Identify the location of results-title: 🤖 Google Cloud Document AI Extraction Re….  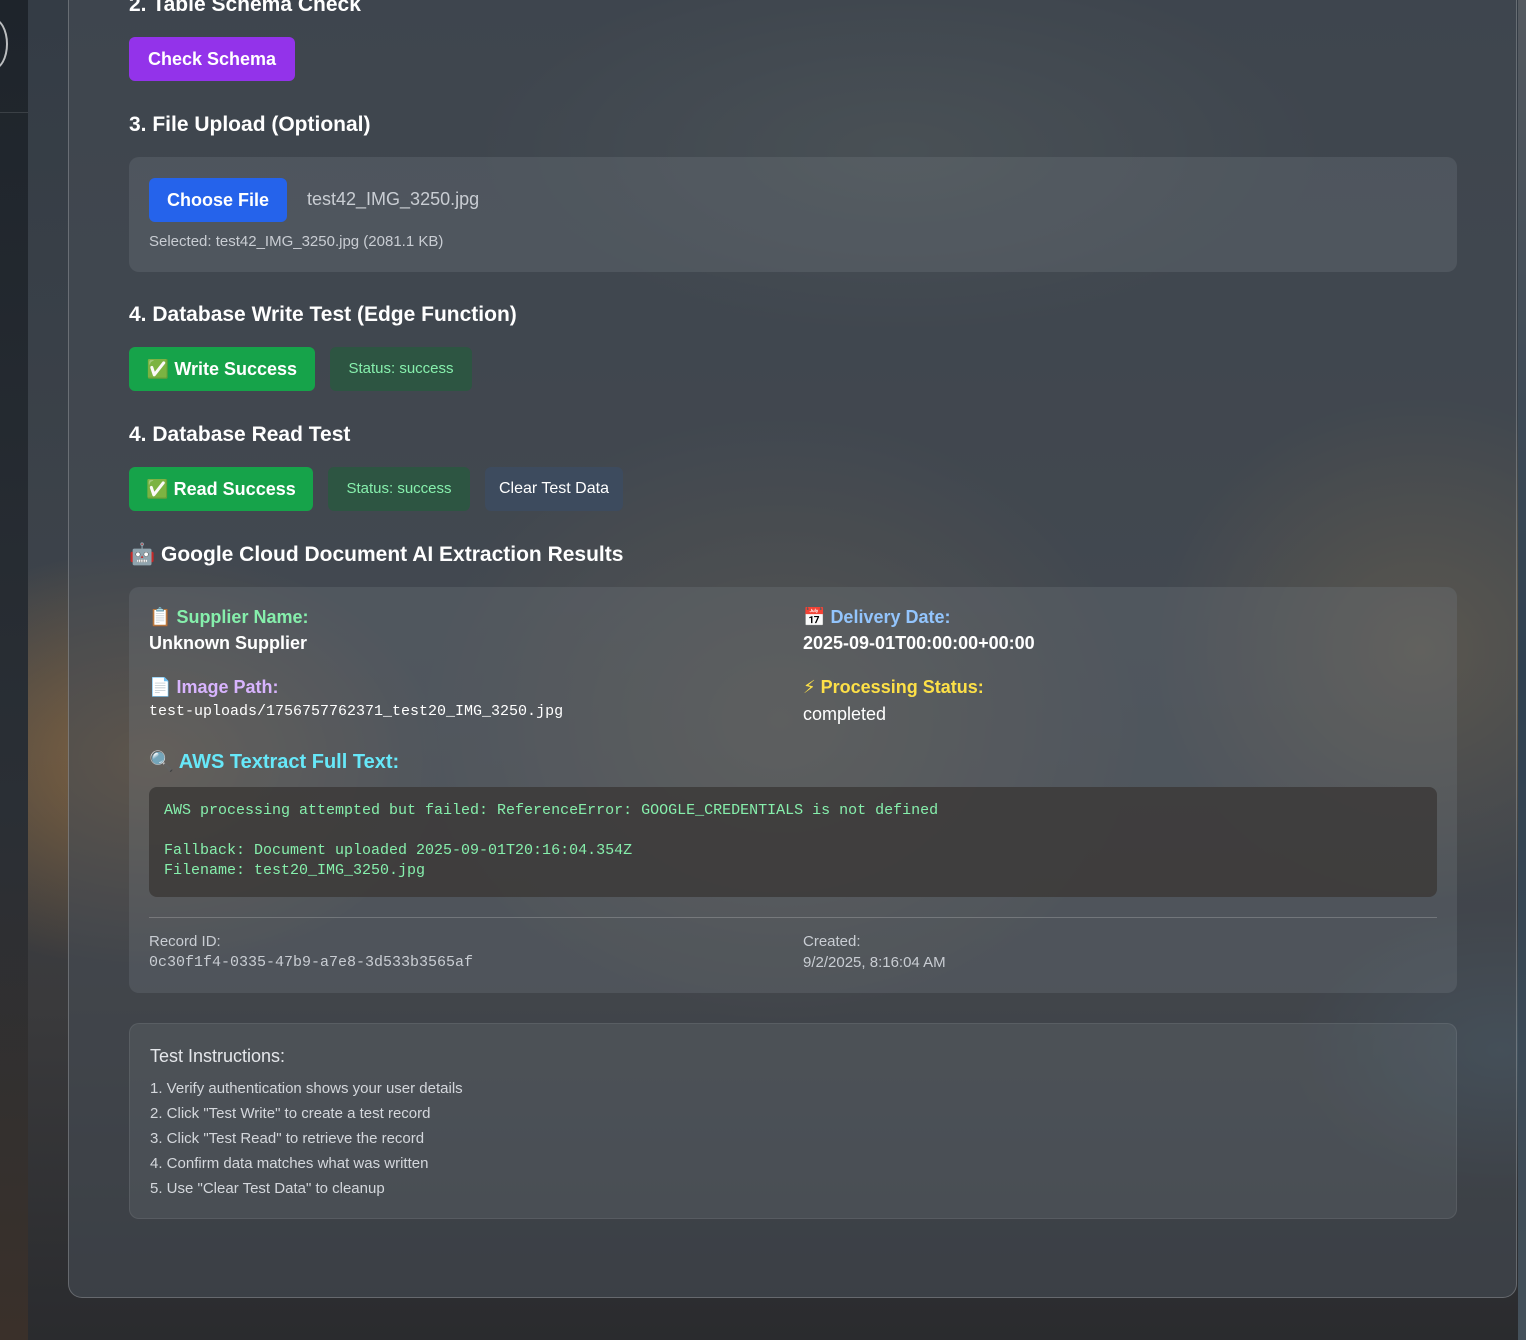
(376, 555).